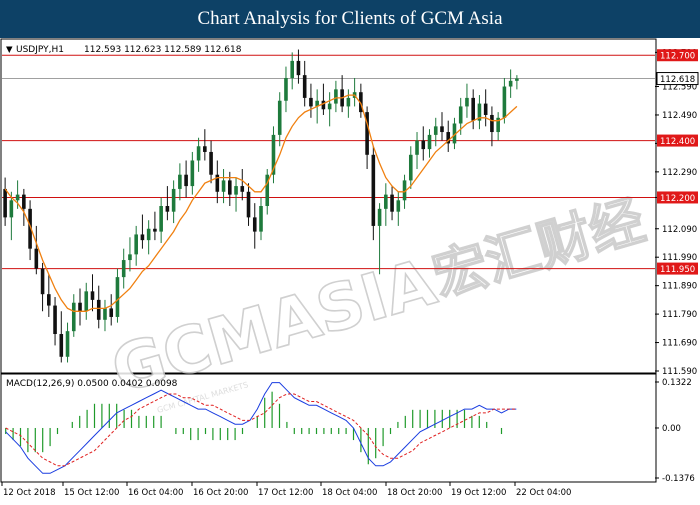  Describe the element at coordinates (679, 116) in the screenshot. I see `y-tick-label: 112.490` at that location.